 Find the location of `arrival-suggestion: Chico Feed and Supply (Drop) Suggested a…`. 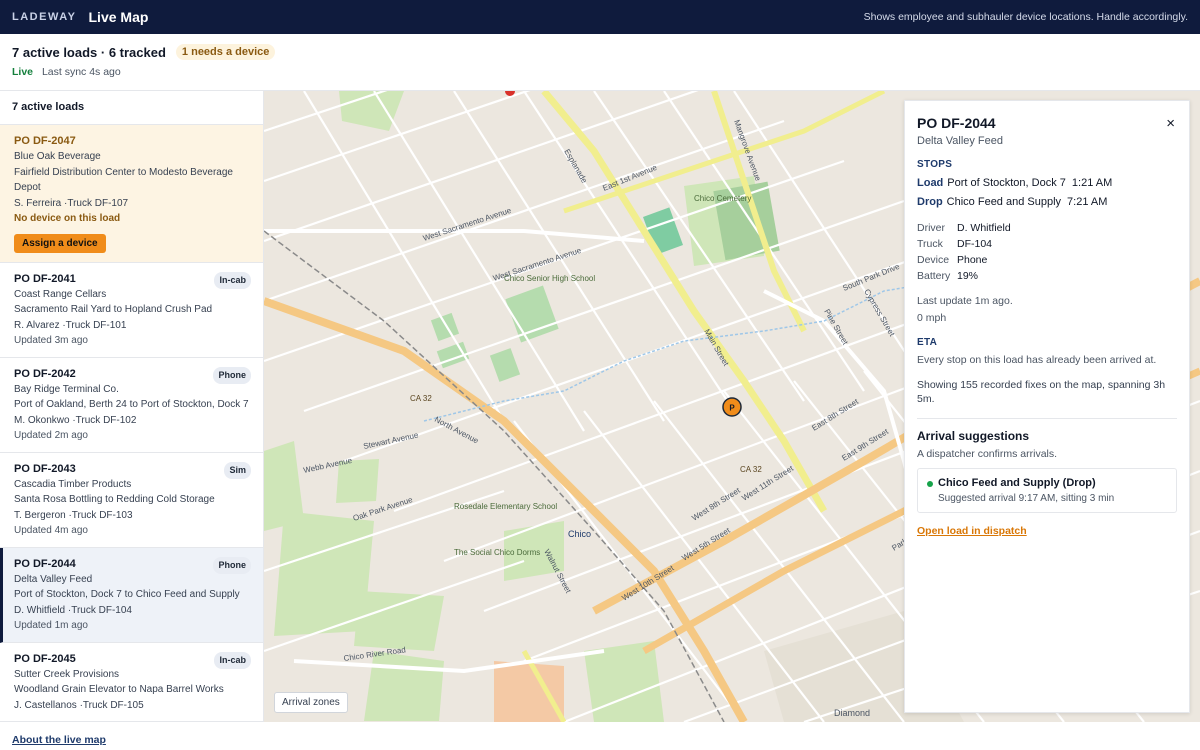

arrival-suggestion: Chico Feed and Supply (Drop) Suggested a… is located at coordinates (1047, 490).